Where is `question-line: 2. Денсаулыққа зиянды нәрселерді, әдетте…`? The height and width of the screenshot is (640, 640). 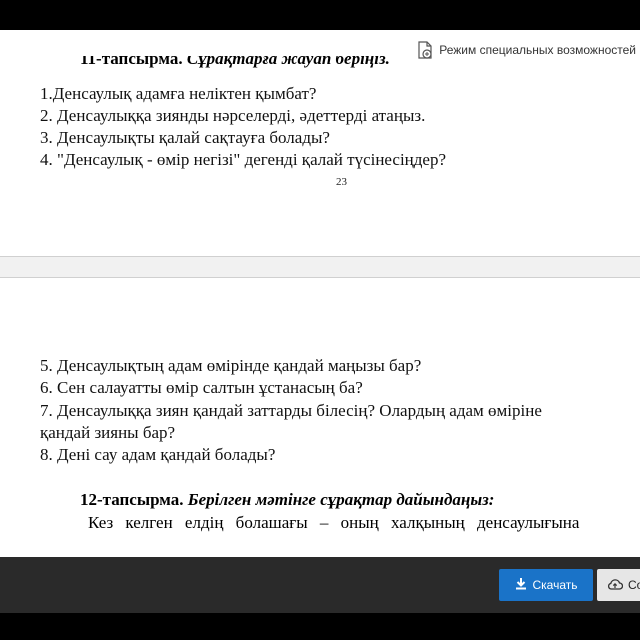
question-line: 2. Денсаулыққа зиянды нәрселерді, әдетте… is located at coordinates (233, 115).